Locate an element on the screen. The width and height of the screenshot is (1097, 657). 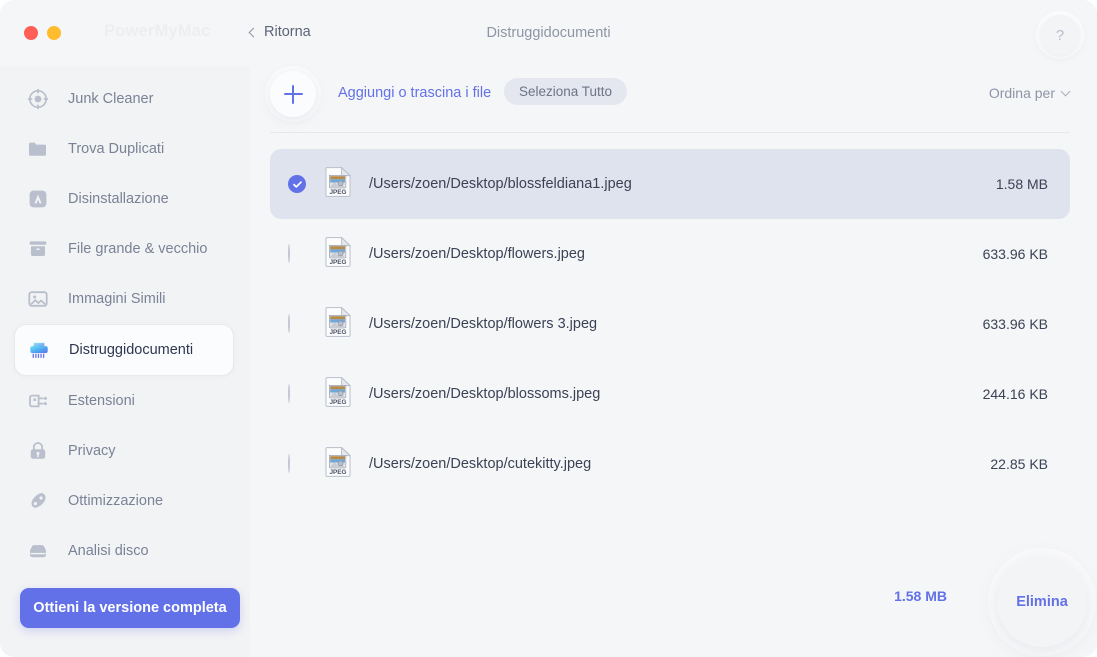
sort-by-dropdown: Ordina per is located at coordinates (1029, 93).